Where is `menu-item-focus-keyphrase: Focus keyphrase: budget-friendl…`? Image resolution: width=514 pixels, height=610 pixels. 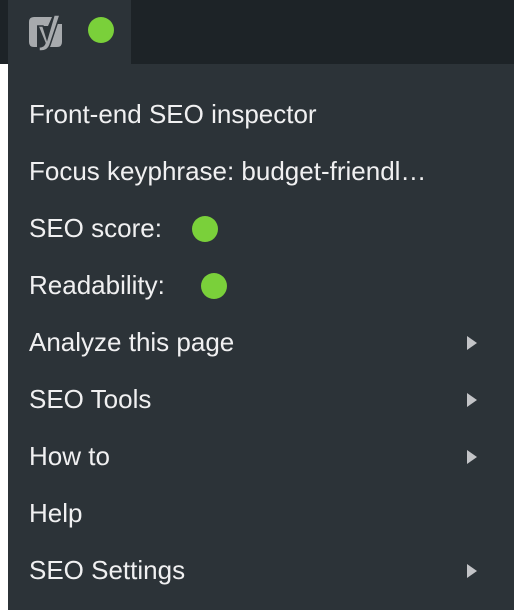 menu-item-focus-keyphrase: Focus keyphrase: budget-friendl… is located at coordinates (261, 171).